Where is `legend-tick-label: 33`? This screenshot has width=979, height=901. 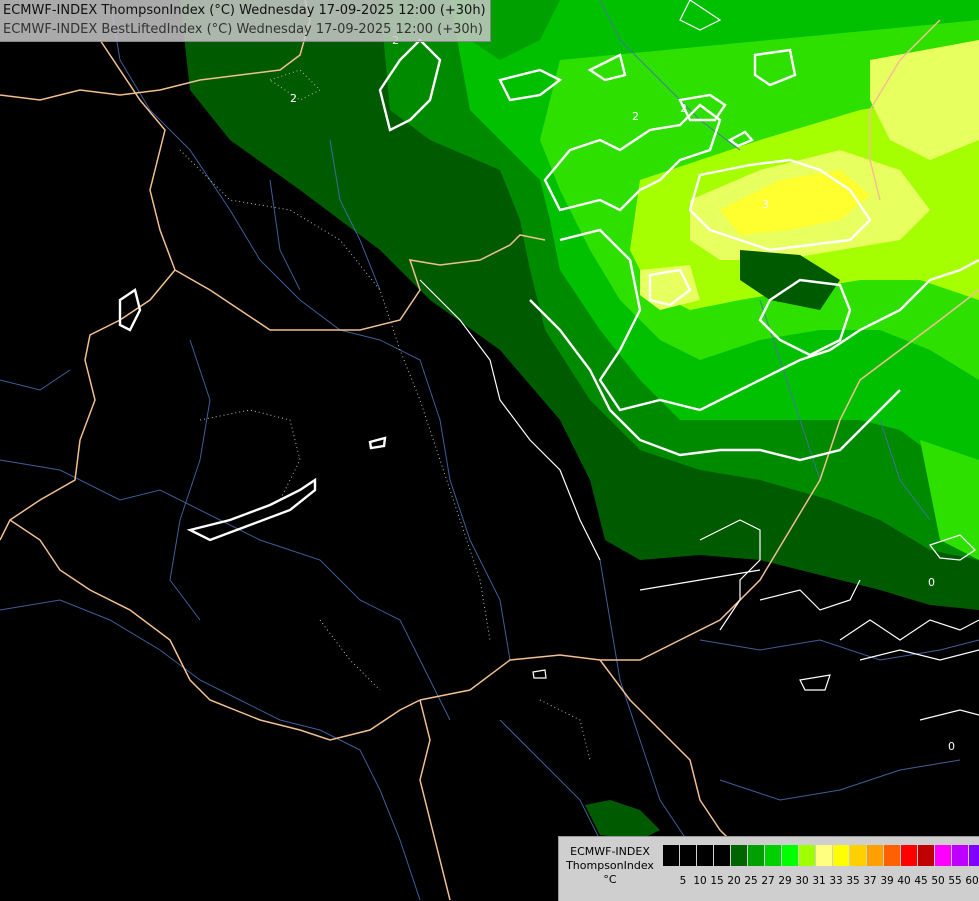 legend-tick-label: 33 is located at coordinates (836, 881).